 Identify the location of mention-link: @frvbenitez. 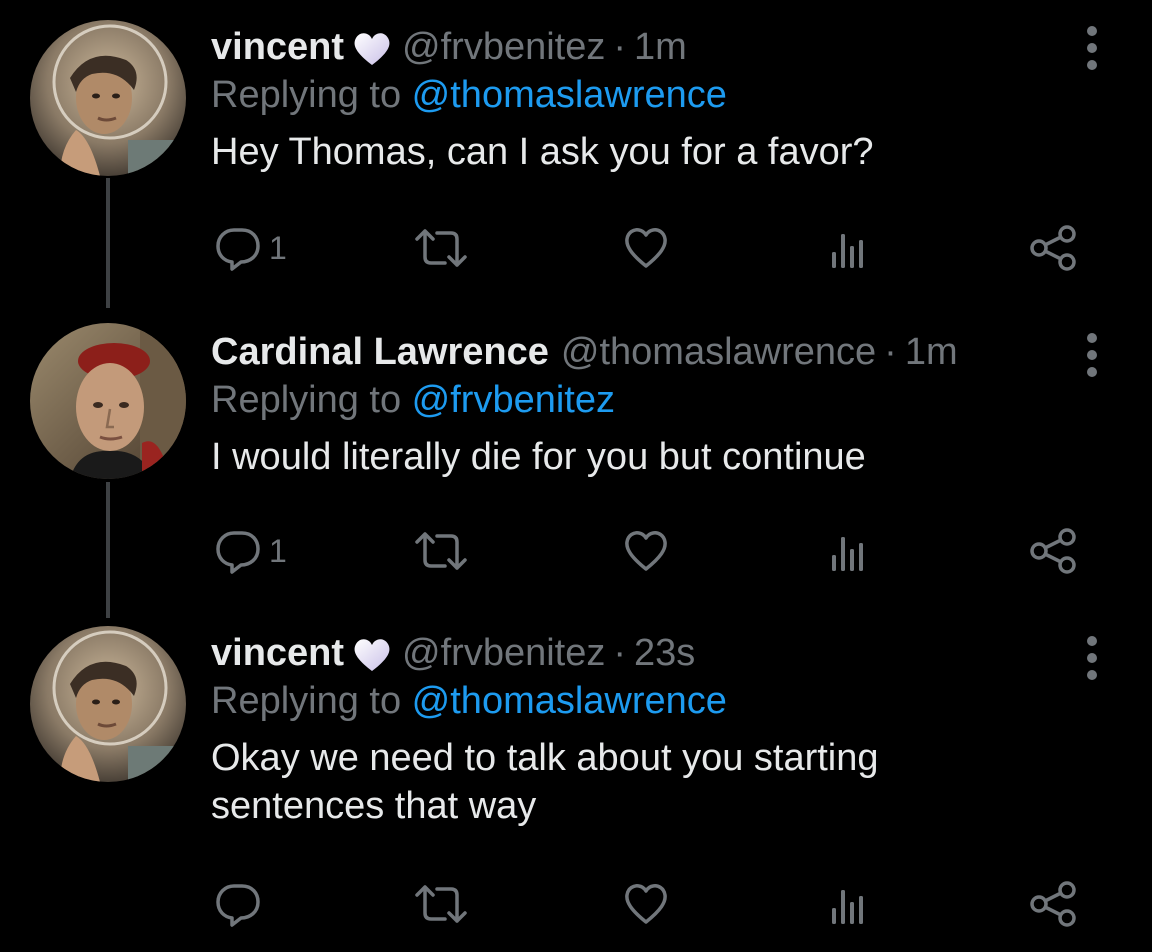
(513, 400).